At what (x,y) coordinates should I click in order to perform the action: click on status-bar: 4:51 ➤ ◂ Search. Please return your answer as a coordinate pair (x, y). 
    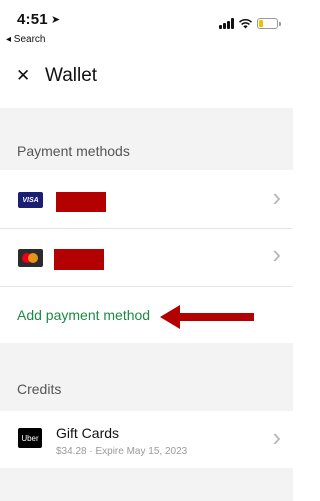
    Looking at the image, I should click on (146, 23).